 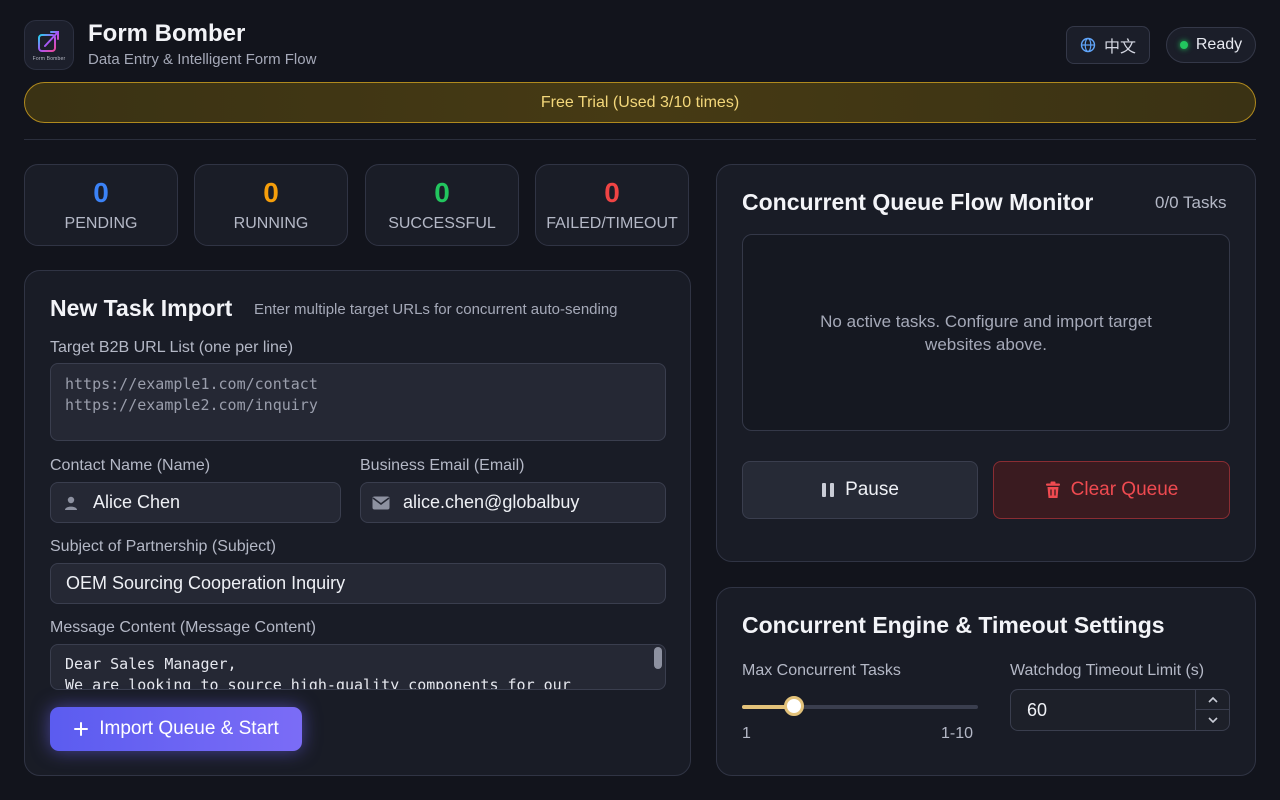 I want to click on watchdog-timeout-value: 60, so click(x=1037, y=709).